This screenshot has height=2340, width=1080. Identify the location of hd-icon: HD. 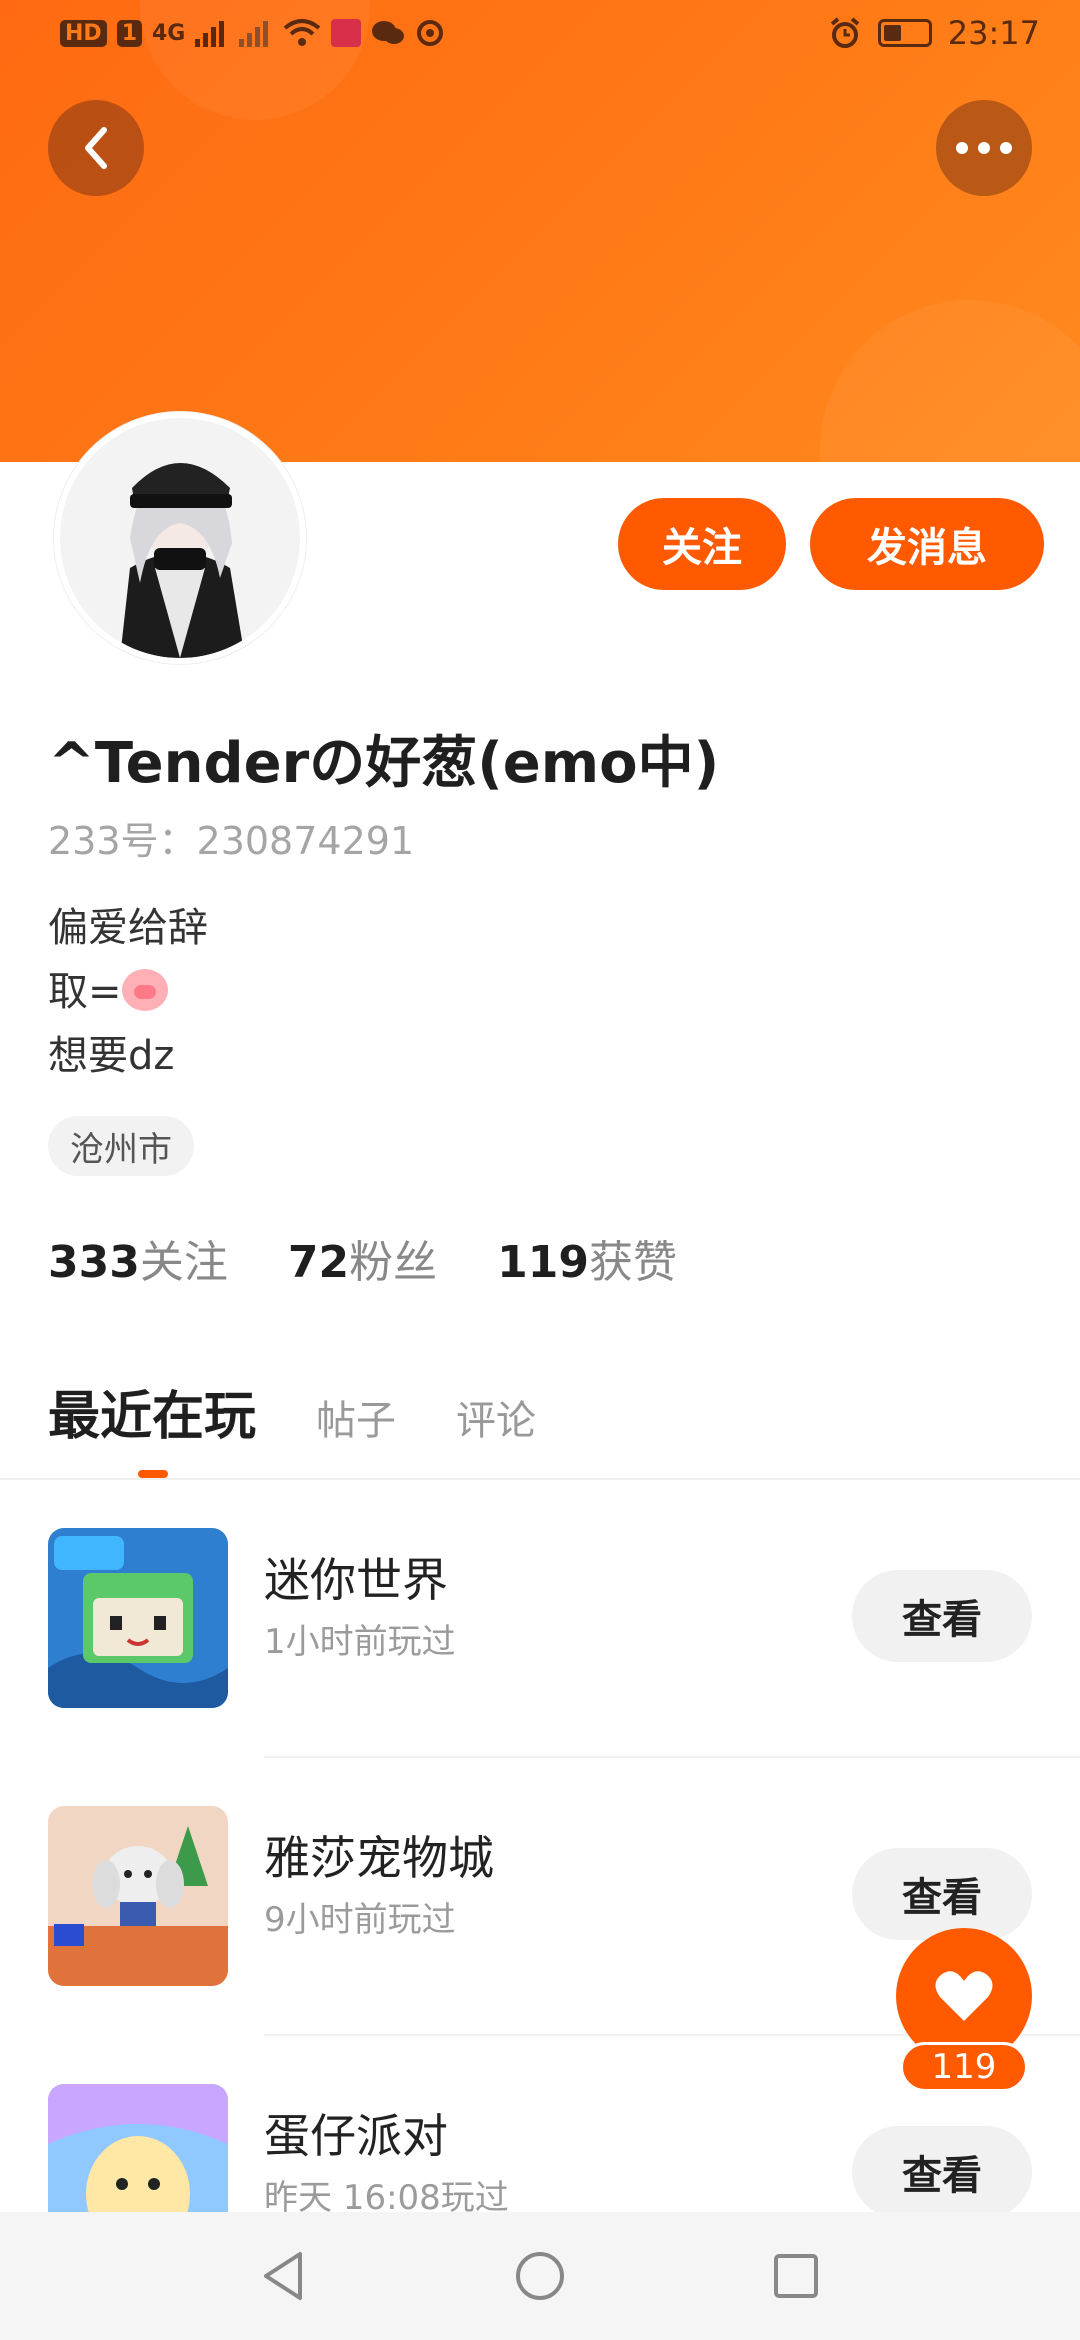
(83, 33).